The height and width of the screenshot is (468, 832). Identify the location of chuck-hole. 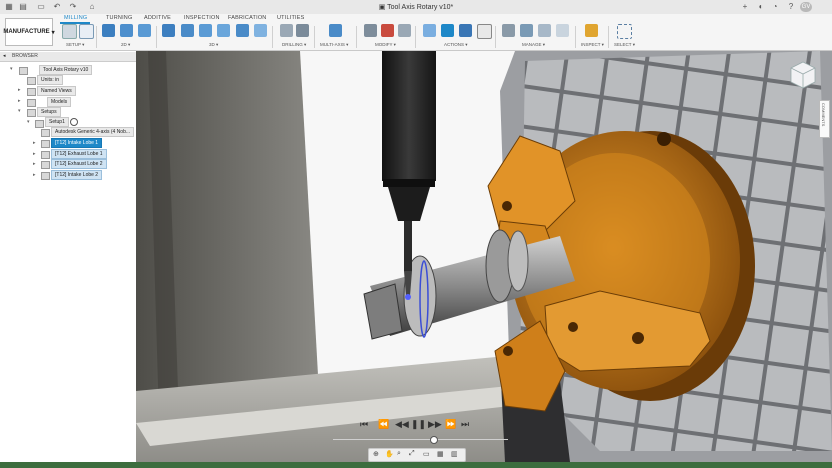
(664, 139).